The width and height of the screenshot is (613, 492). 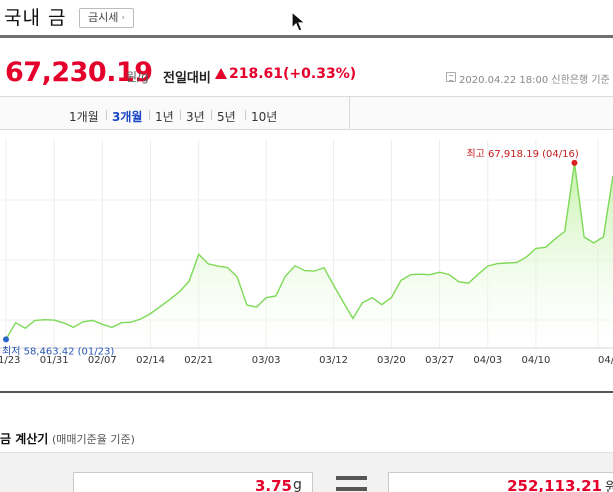 I want to click on x-tick-label: 03/27, so click(x=439, y=360).